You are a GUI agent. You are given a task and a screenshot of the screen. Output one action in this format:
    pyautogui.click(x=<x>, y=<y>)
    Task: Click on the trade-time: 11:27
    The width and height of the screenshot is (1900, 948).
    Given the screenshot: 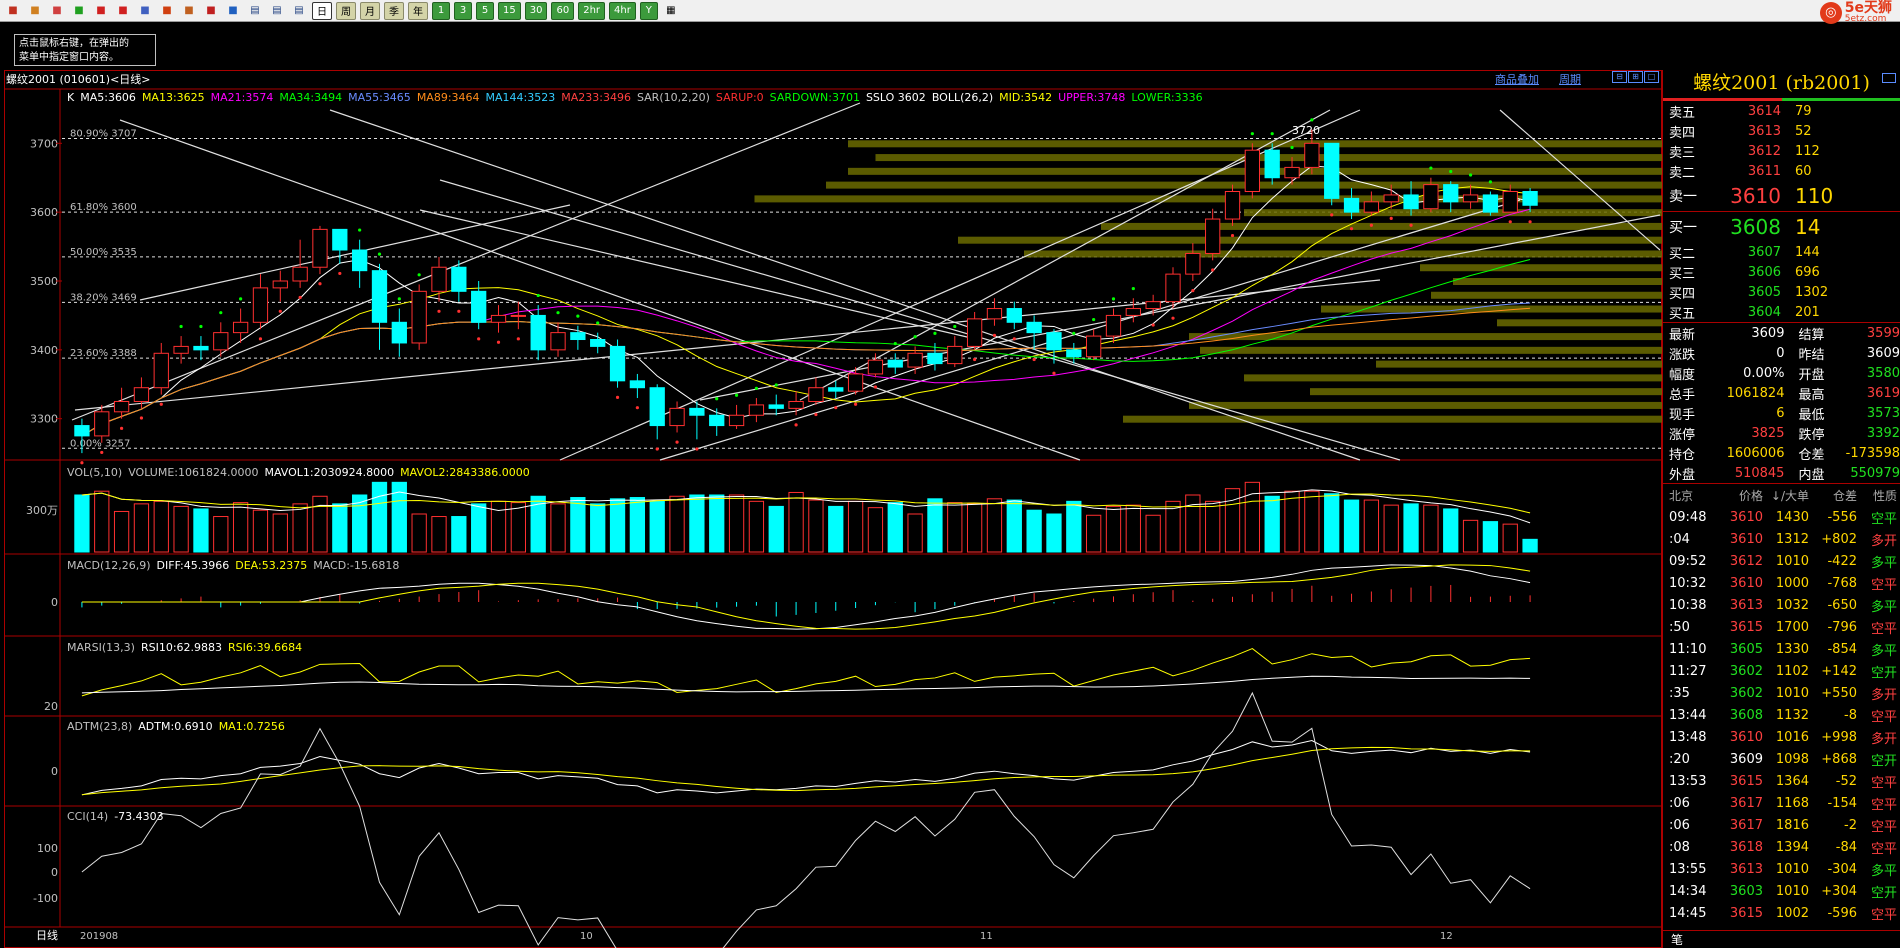 What is the action you would take?
    pyautogui.click(x=1688, y=671)
    